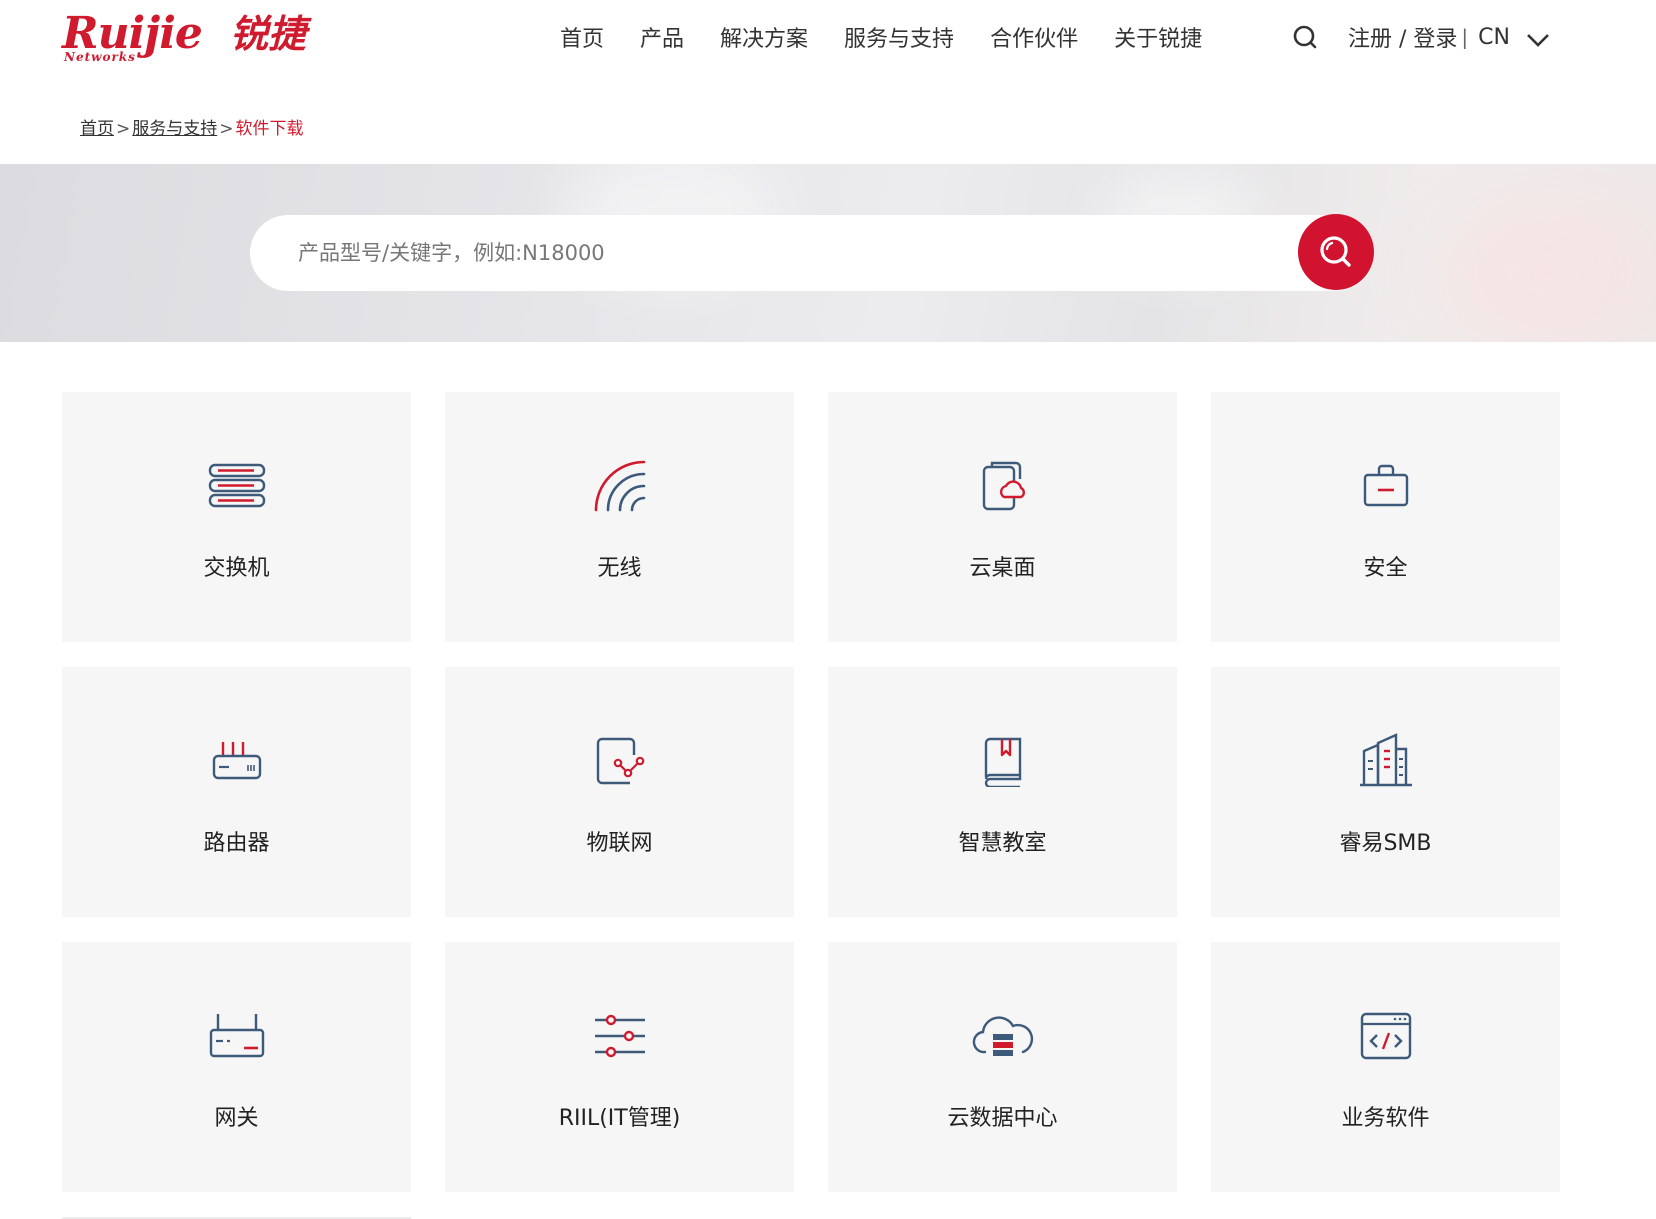 The width and height of the screenshot is (1656, 1219). Describe the element at coordinates (620, 761) in the screenshot. I see `iot-icon` at that location.